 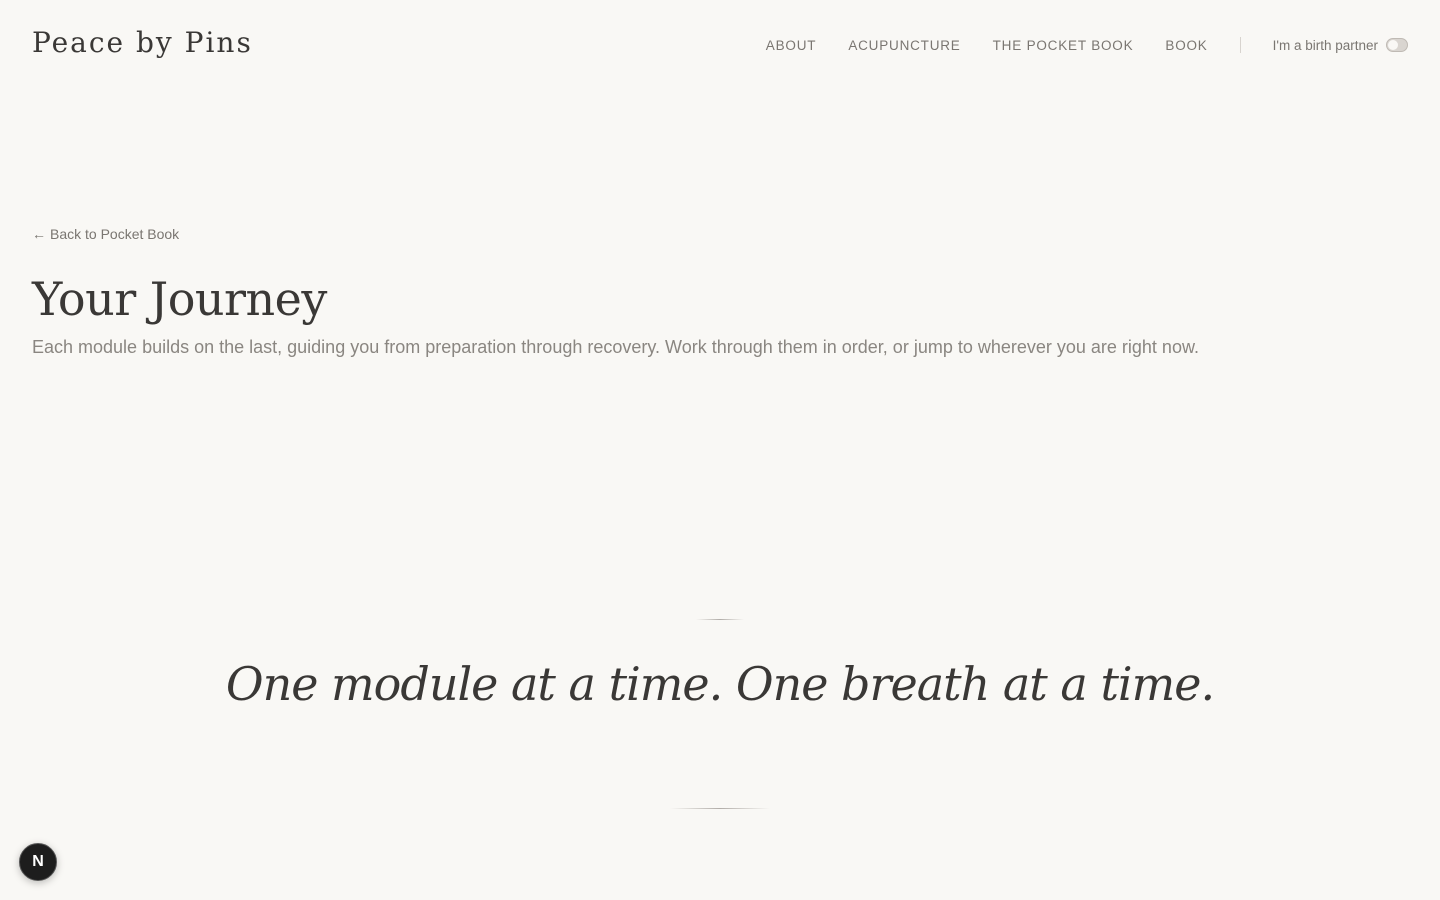 I want to click on dev-tools-badge: N, so click(x=38, y=862).